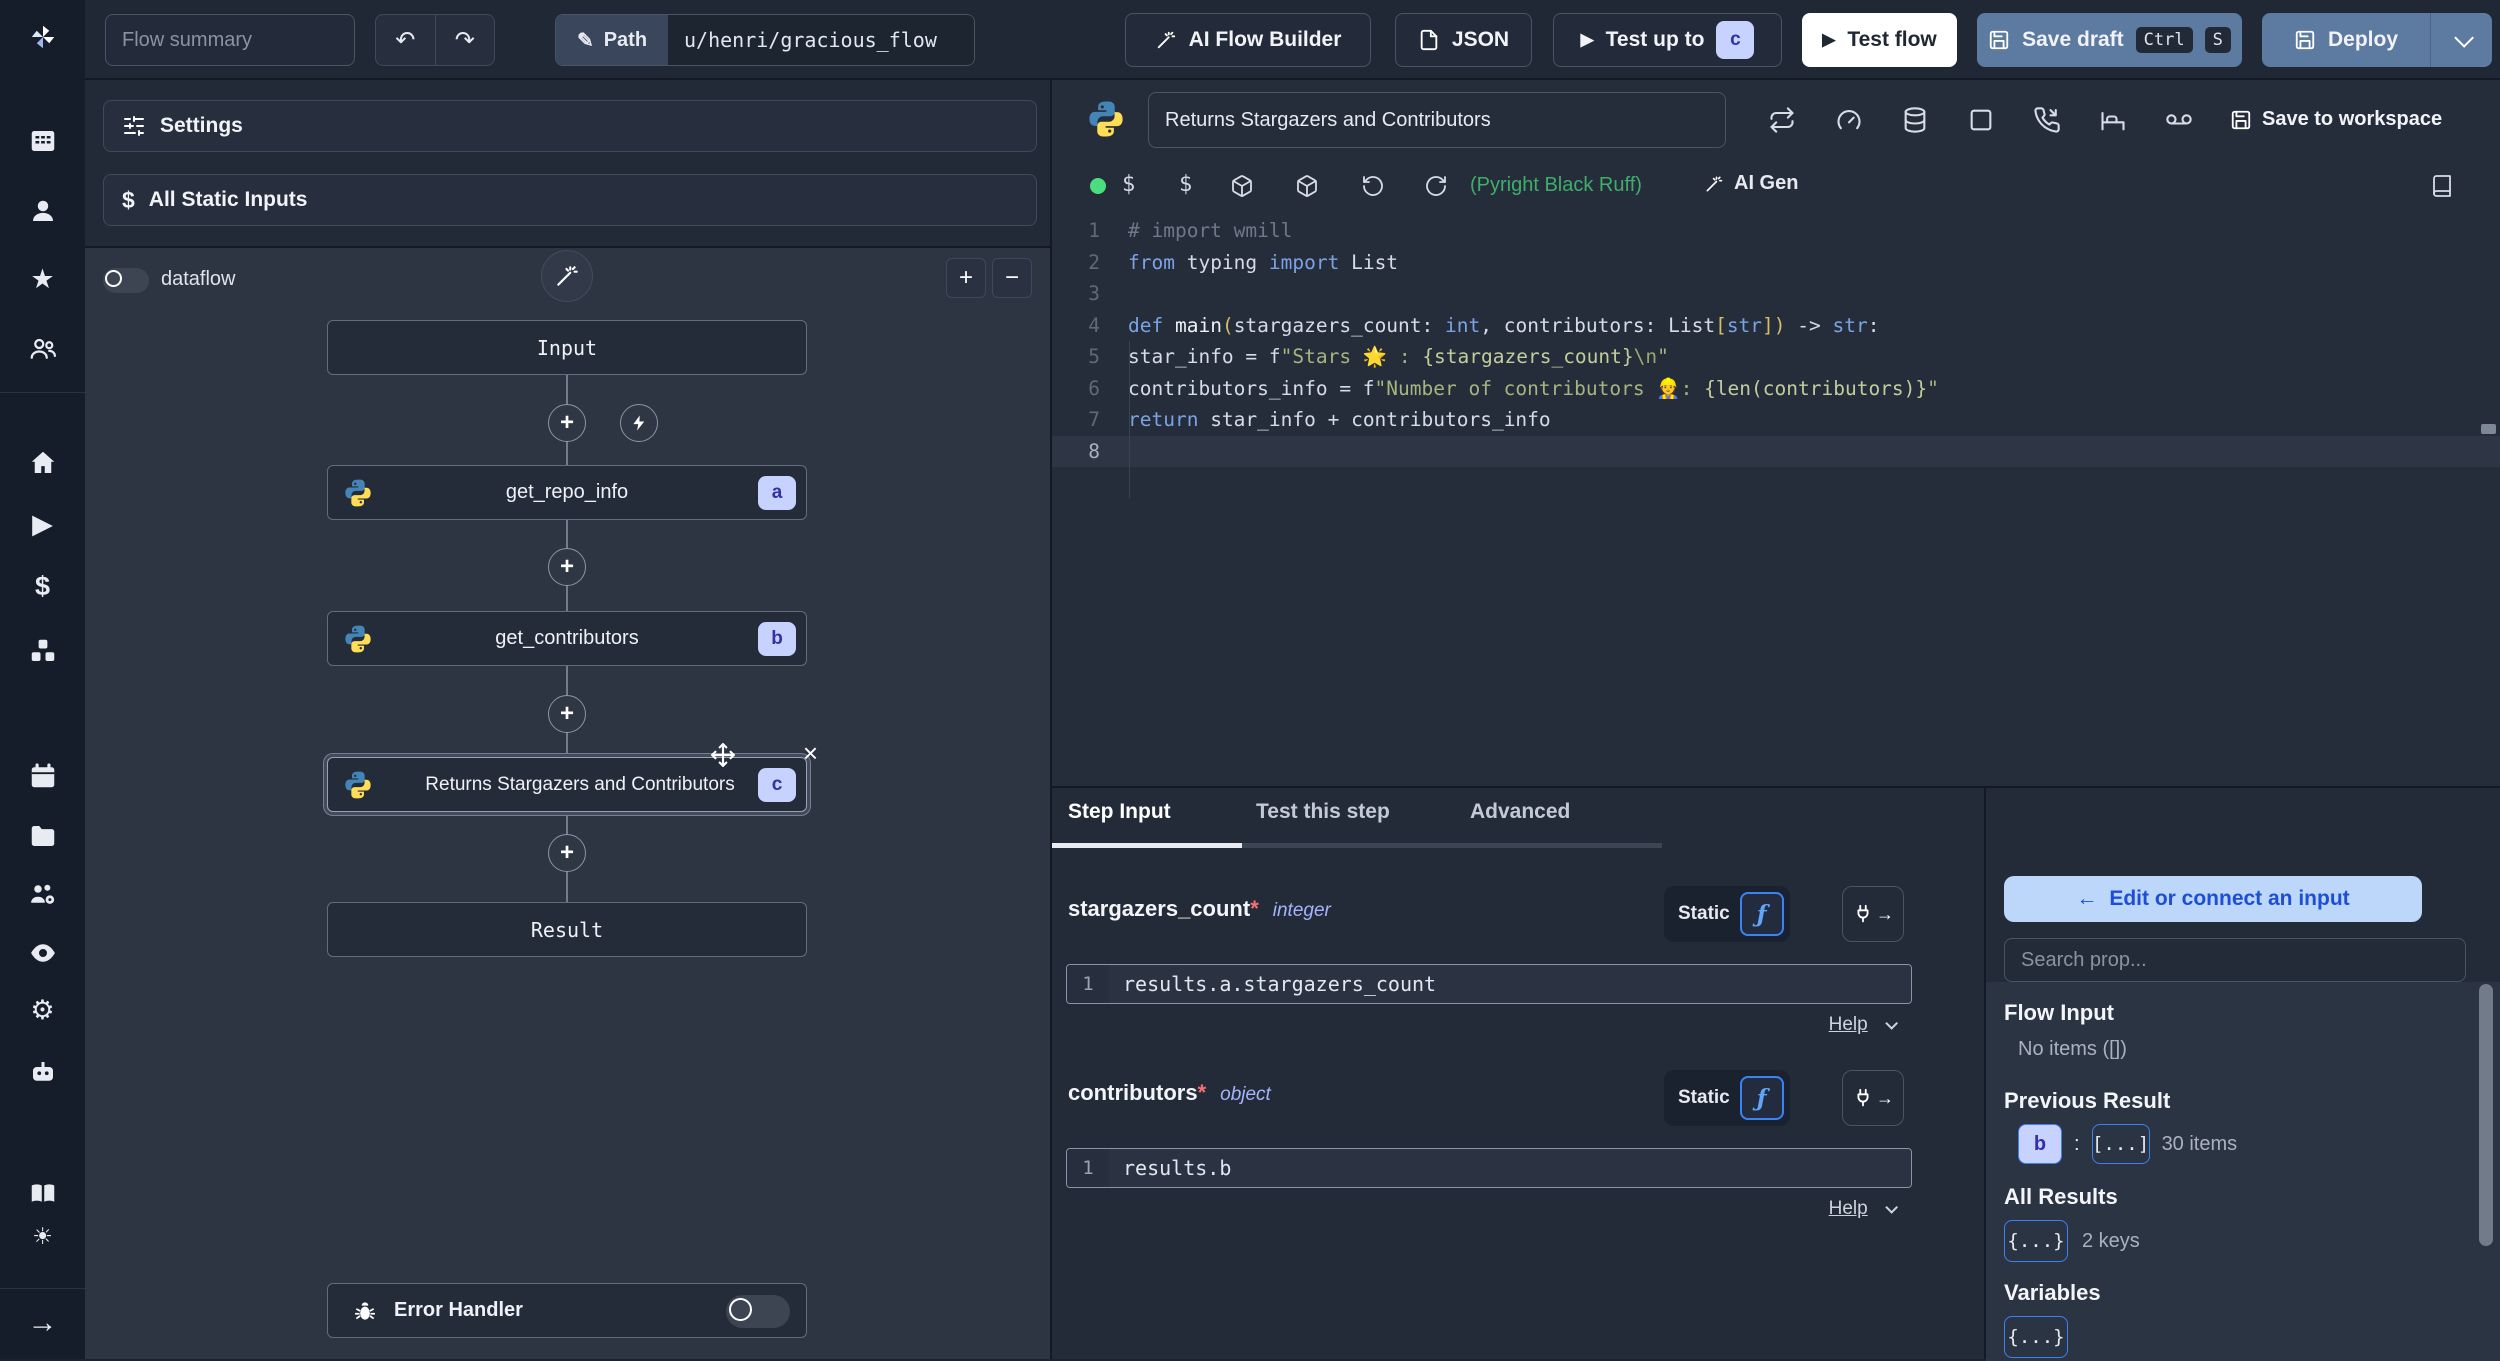 This screenshot has height=1361, width=2500. What do you see at coordinates (567, 1310) in the screenshot?
I see `error-handler-node: Error Handler` at bounding box center [567, 1310].